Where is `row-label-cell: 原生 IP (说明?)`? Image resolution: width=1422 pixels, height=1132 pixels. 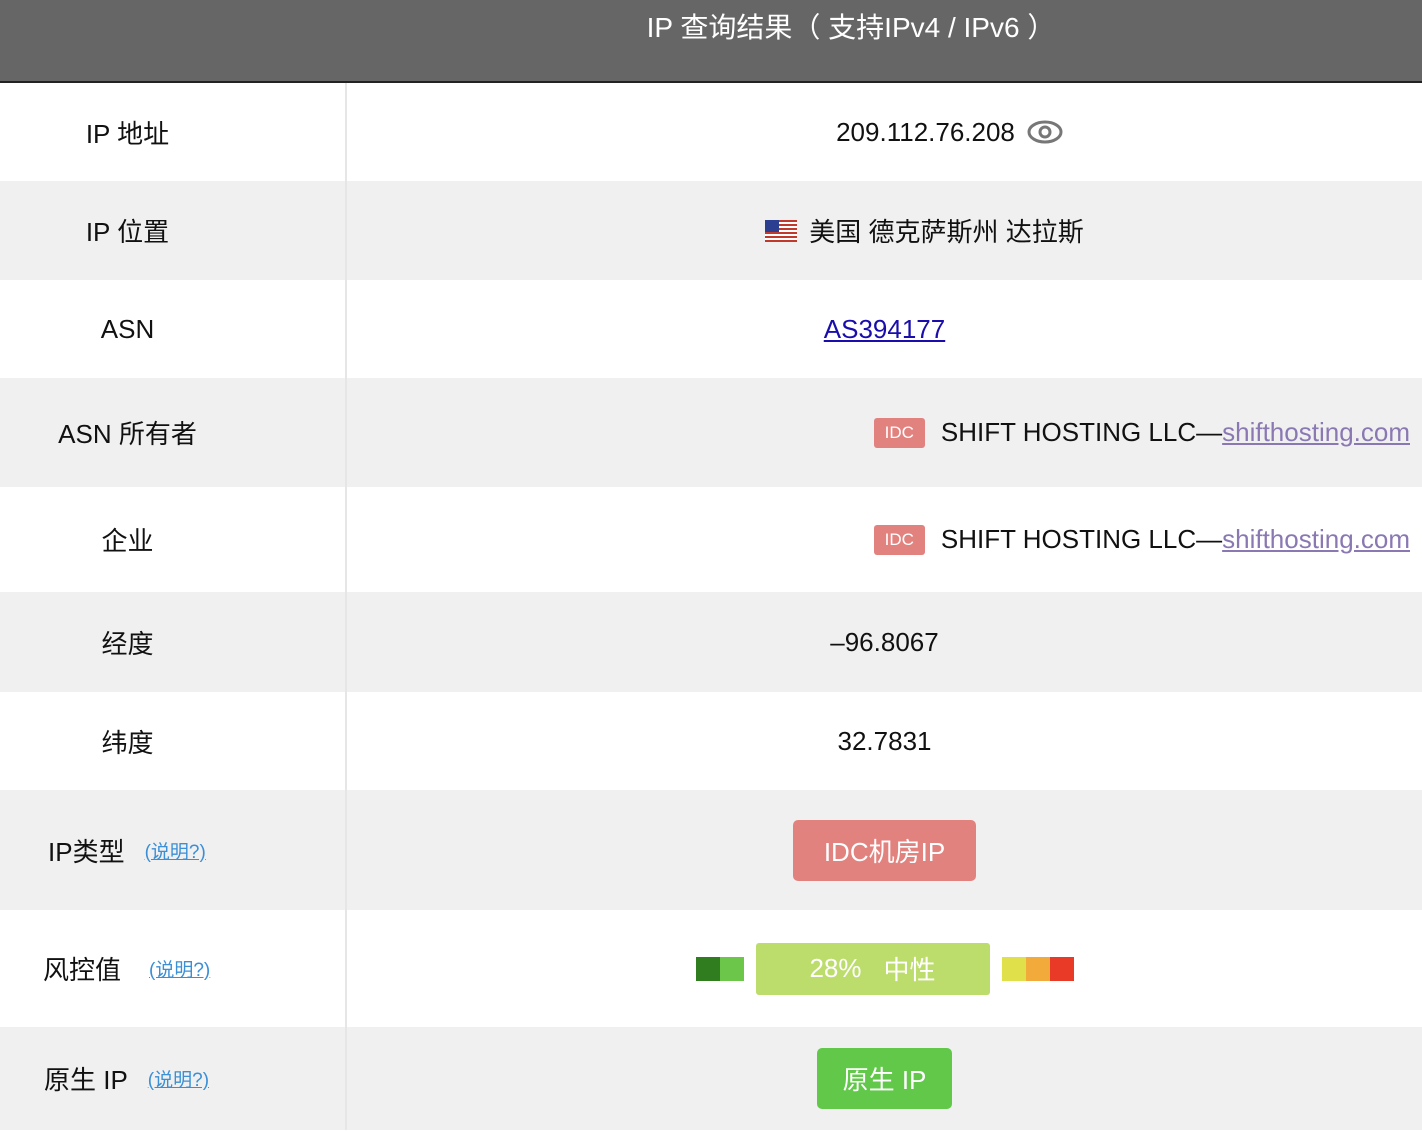
row-label-cell: 原生 IP (说明?) is located at coordinates (173, 1078).